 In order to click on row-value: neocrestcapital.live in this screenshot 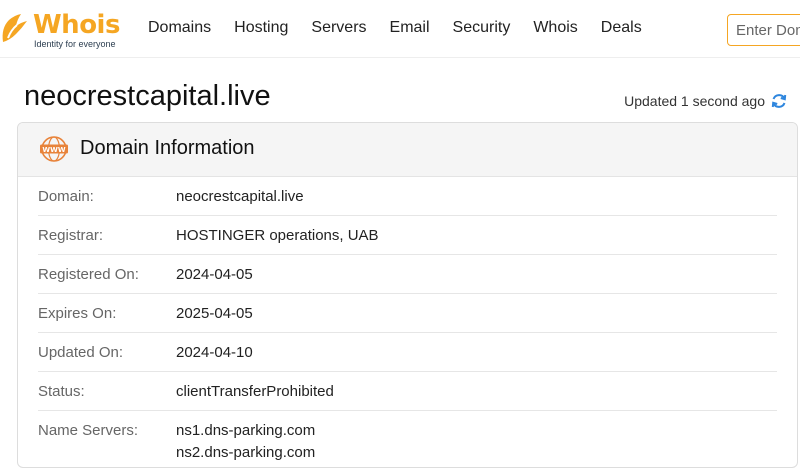, I will do `click(240, 196)`.